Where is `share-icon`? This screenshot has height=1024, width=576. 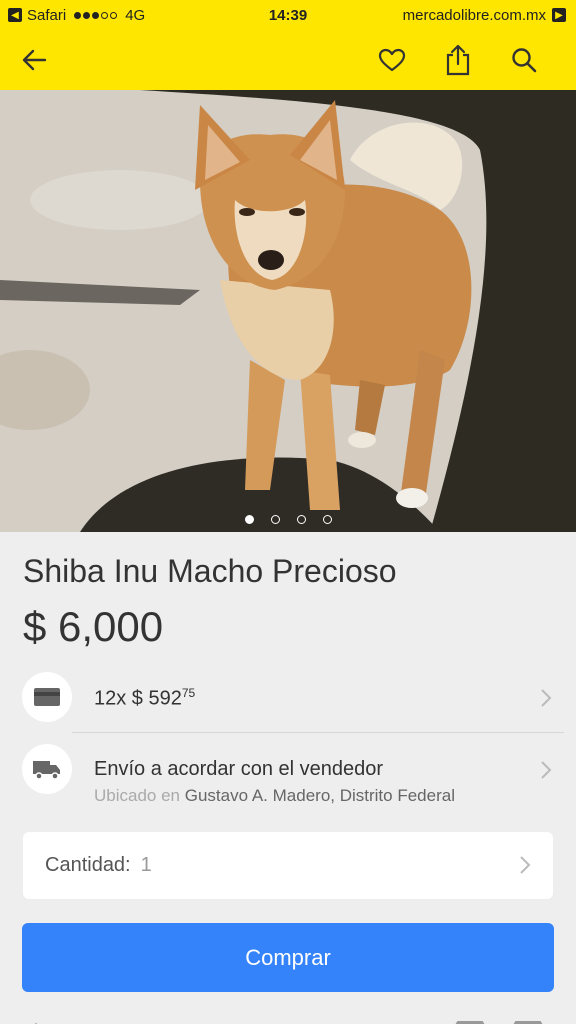
share-icon is located at coordinates (458, 60).